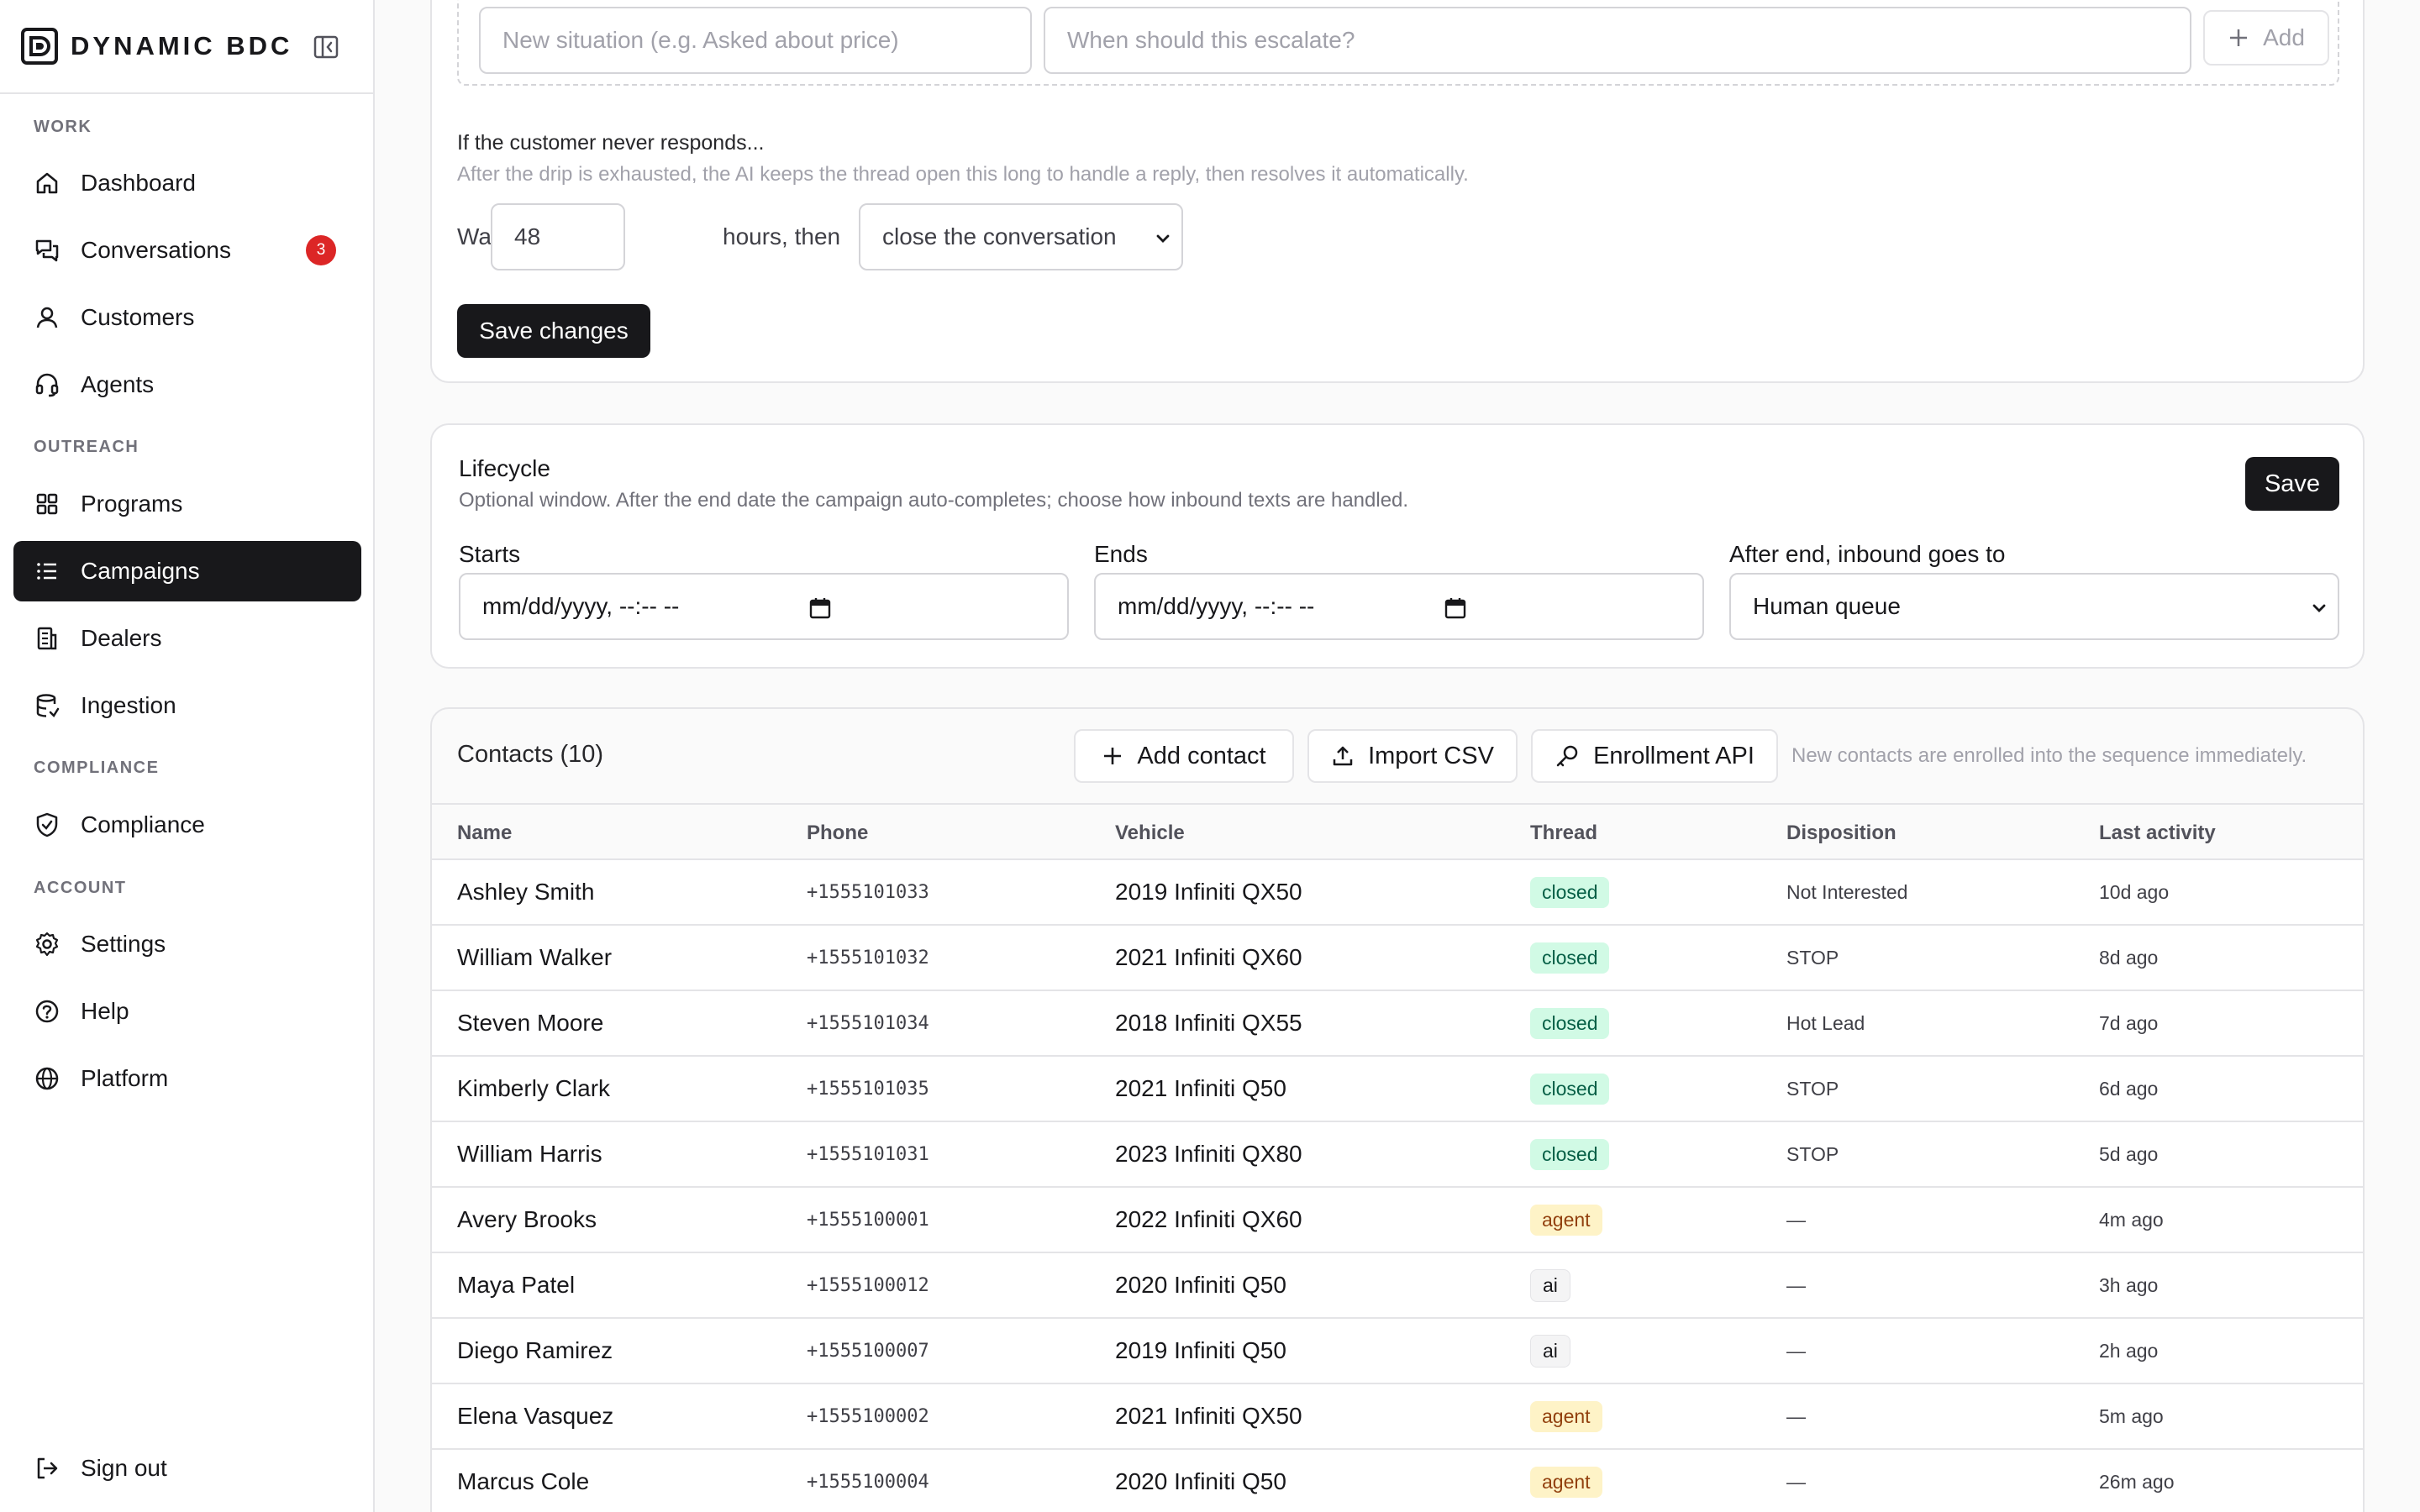 This screenshot has height=1512, width=2420. I want to click on col-header-vehicle: Vehicle, so click(1150, 833).